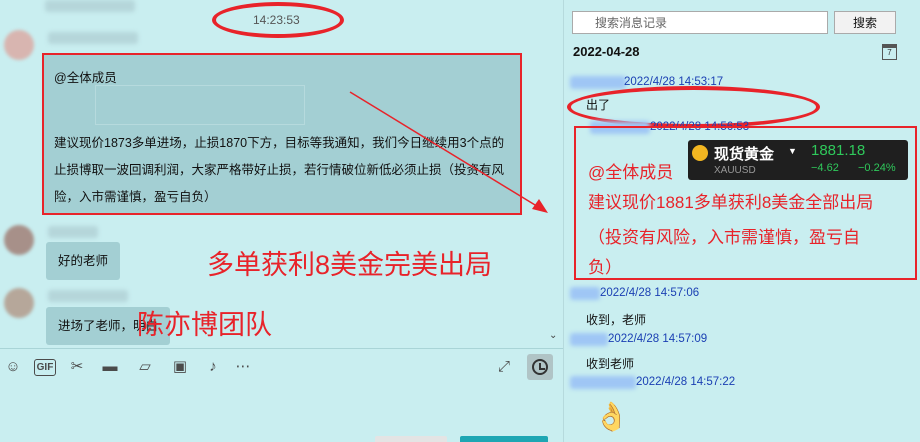 This screenshot has width=920, height=442. I want to click on gif-icon: GIF, so click(45, 367).